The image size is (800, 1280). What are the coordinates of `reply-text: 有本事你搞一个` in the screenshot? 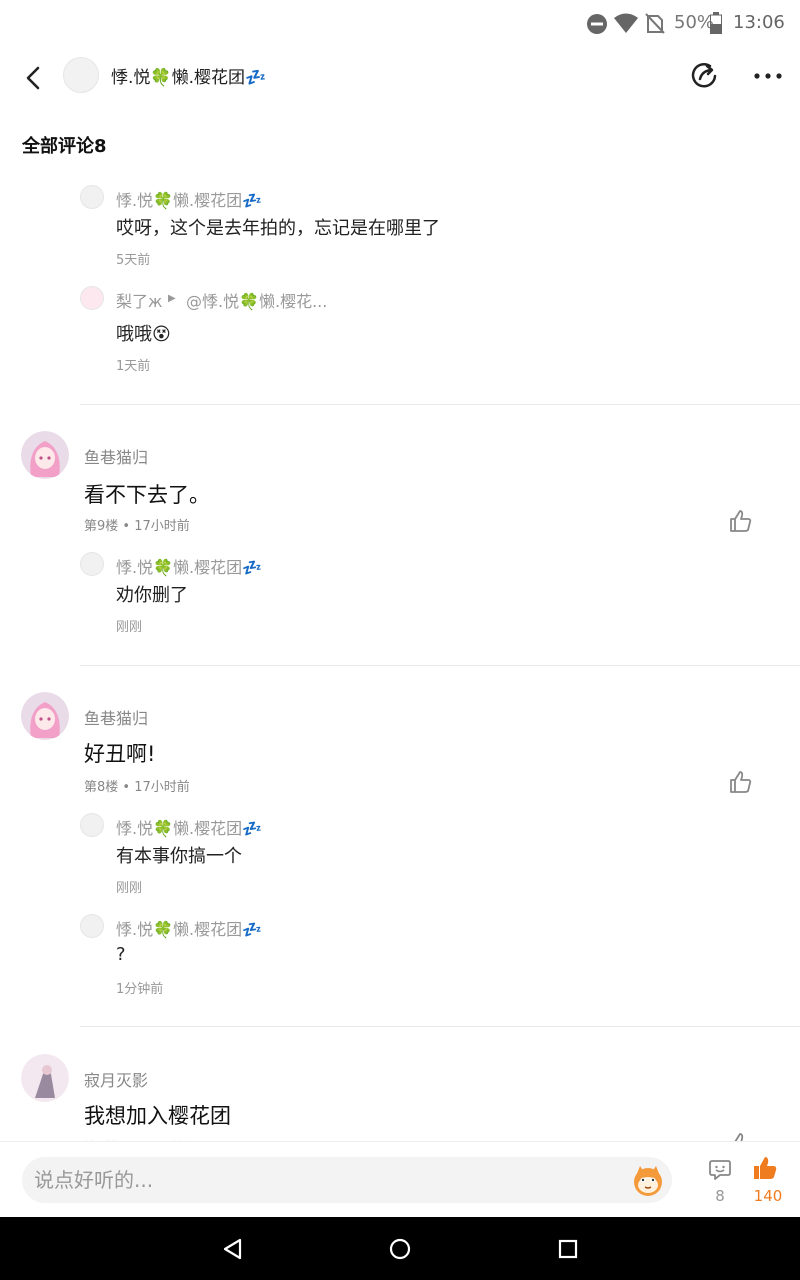 It's located at (179, 856).